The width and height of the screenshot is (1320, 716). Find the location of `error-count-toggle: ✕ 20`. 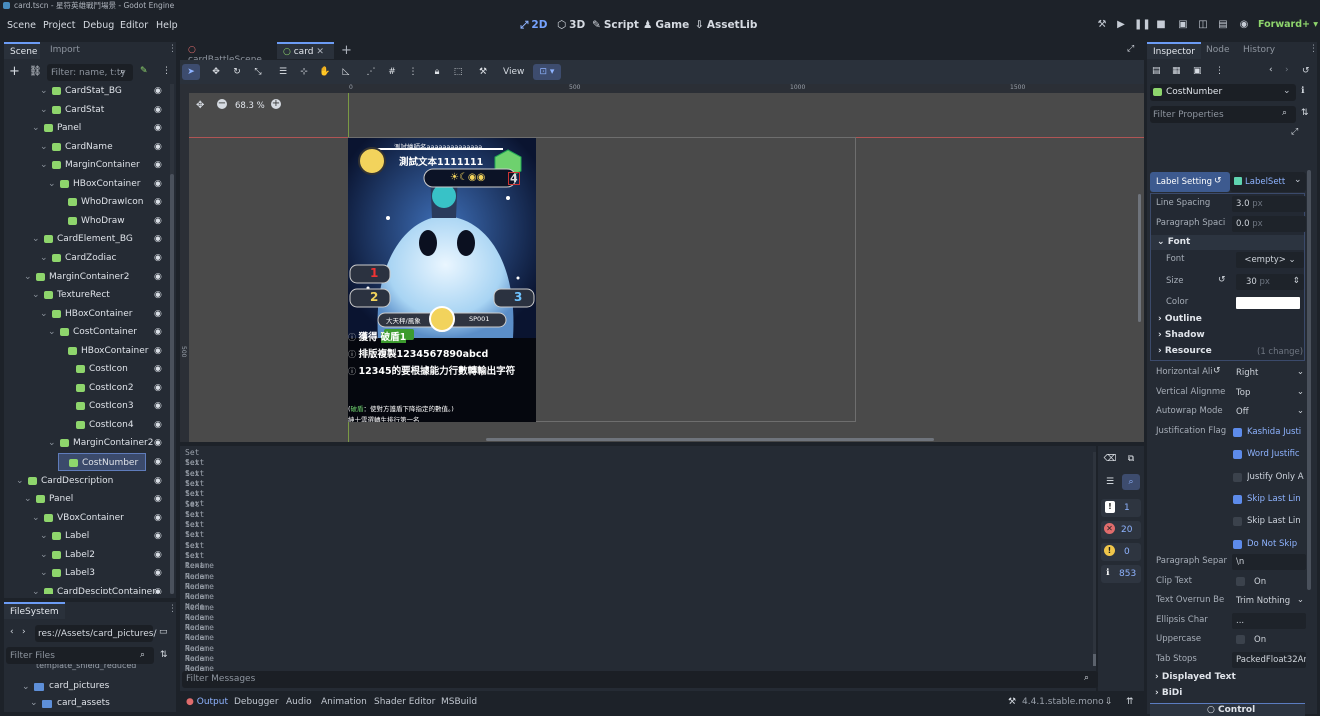

error-count-toggle: ✕ 20 is located at coordinates (1121, 530).